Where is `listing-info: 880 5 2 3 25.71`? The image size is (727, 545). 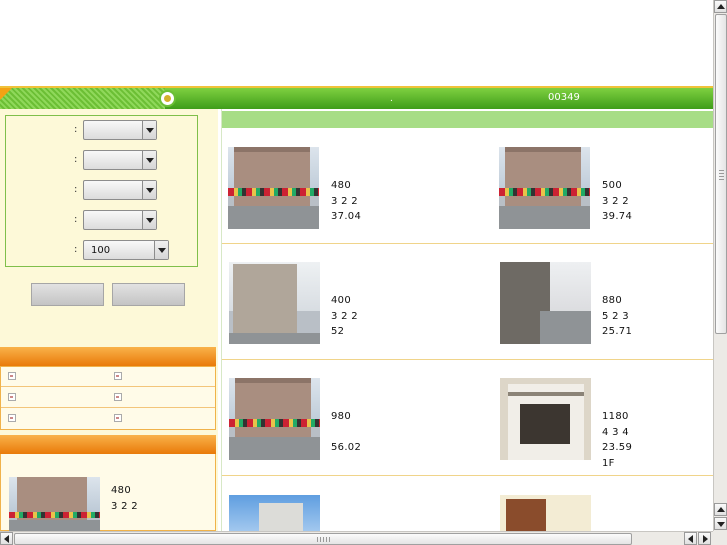 listing-info: 880 5 2 3 25.71 is located at coordinates (617, 316).